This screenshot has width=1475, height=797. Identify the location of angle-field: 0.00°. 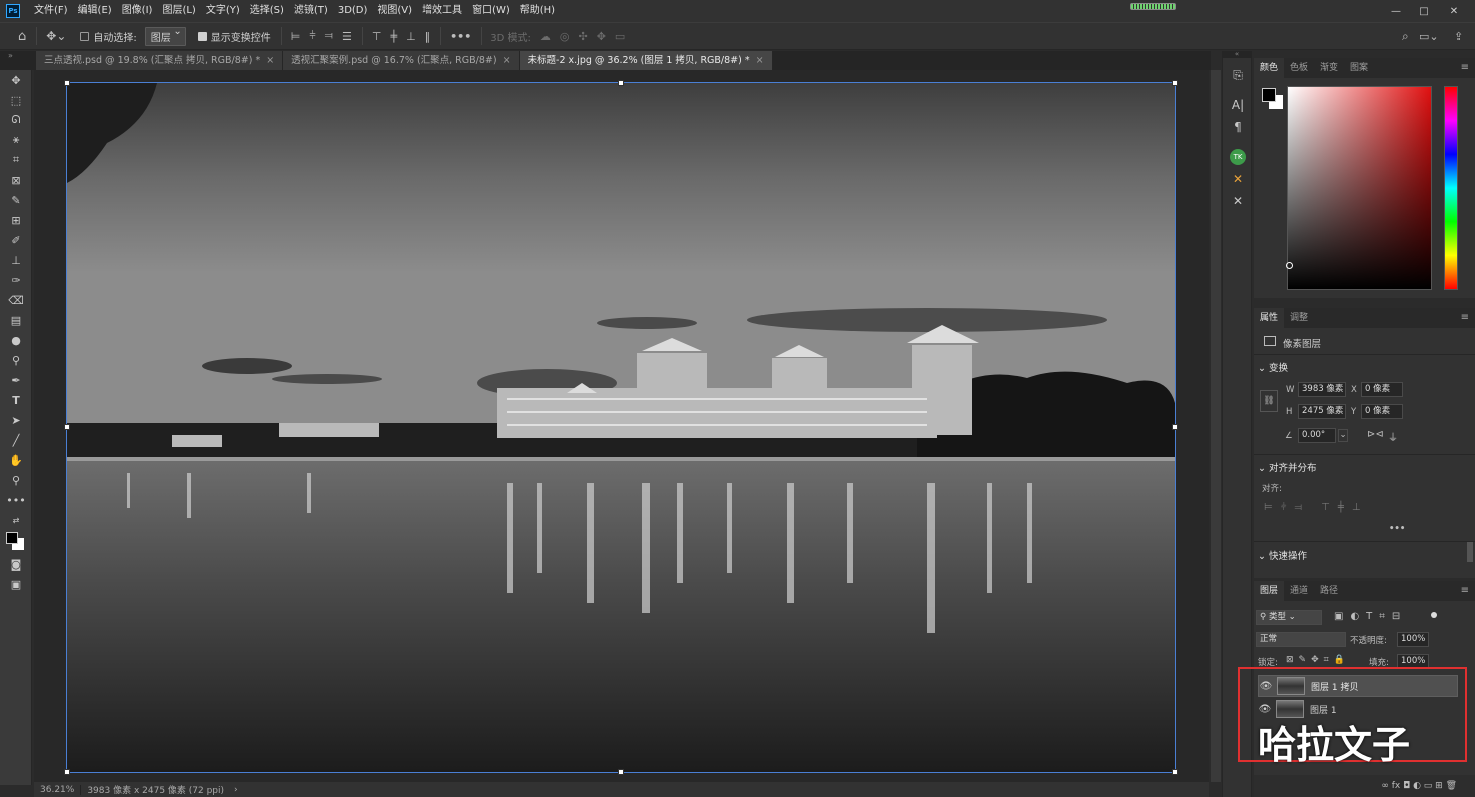
(1317, 435).